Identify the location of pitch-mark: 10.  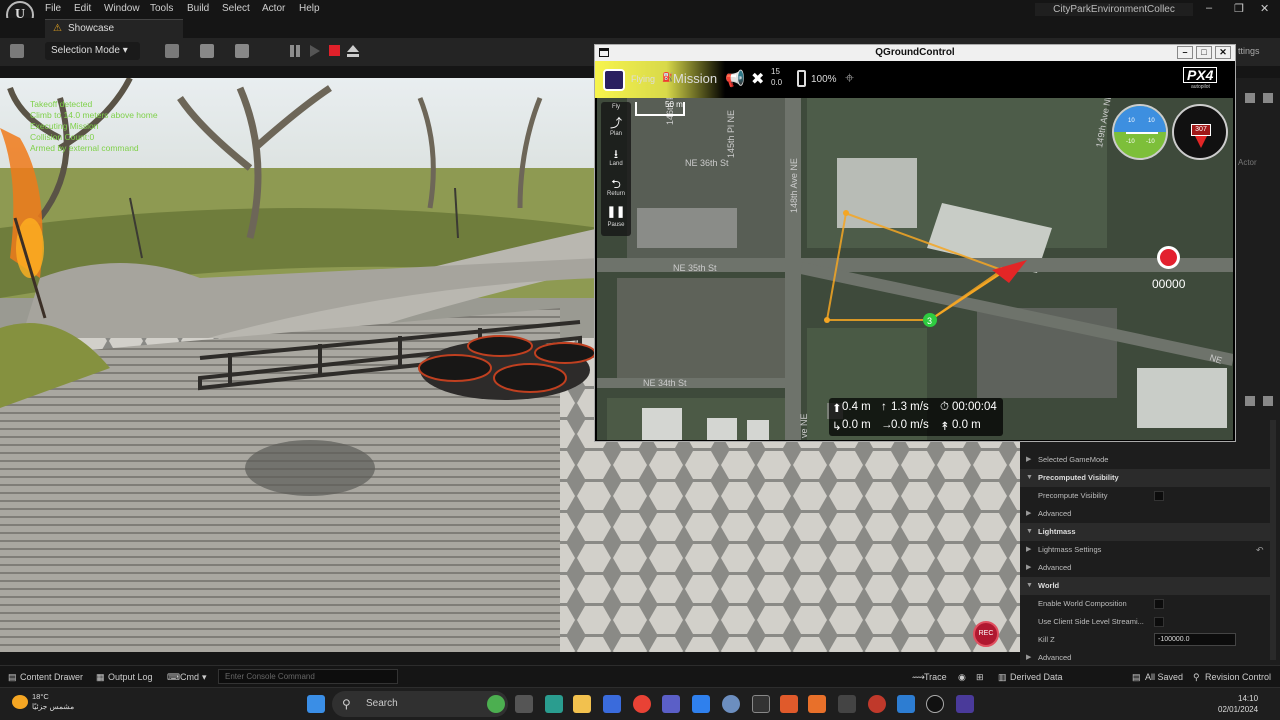
(1131, 121).